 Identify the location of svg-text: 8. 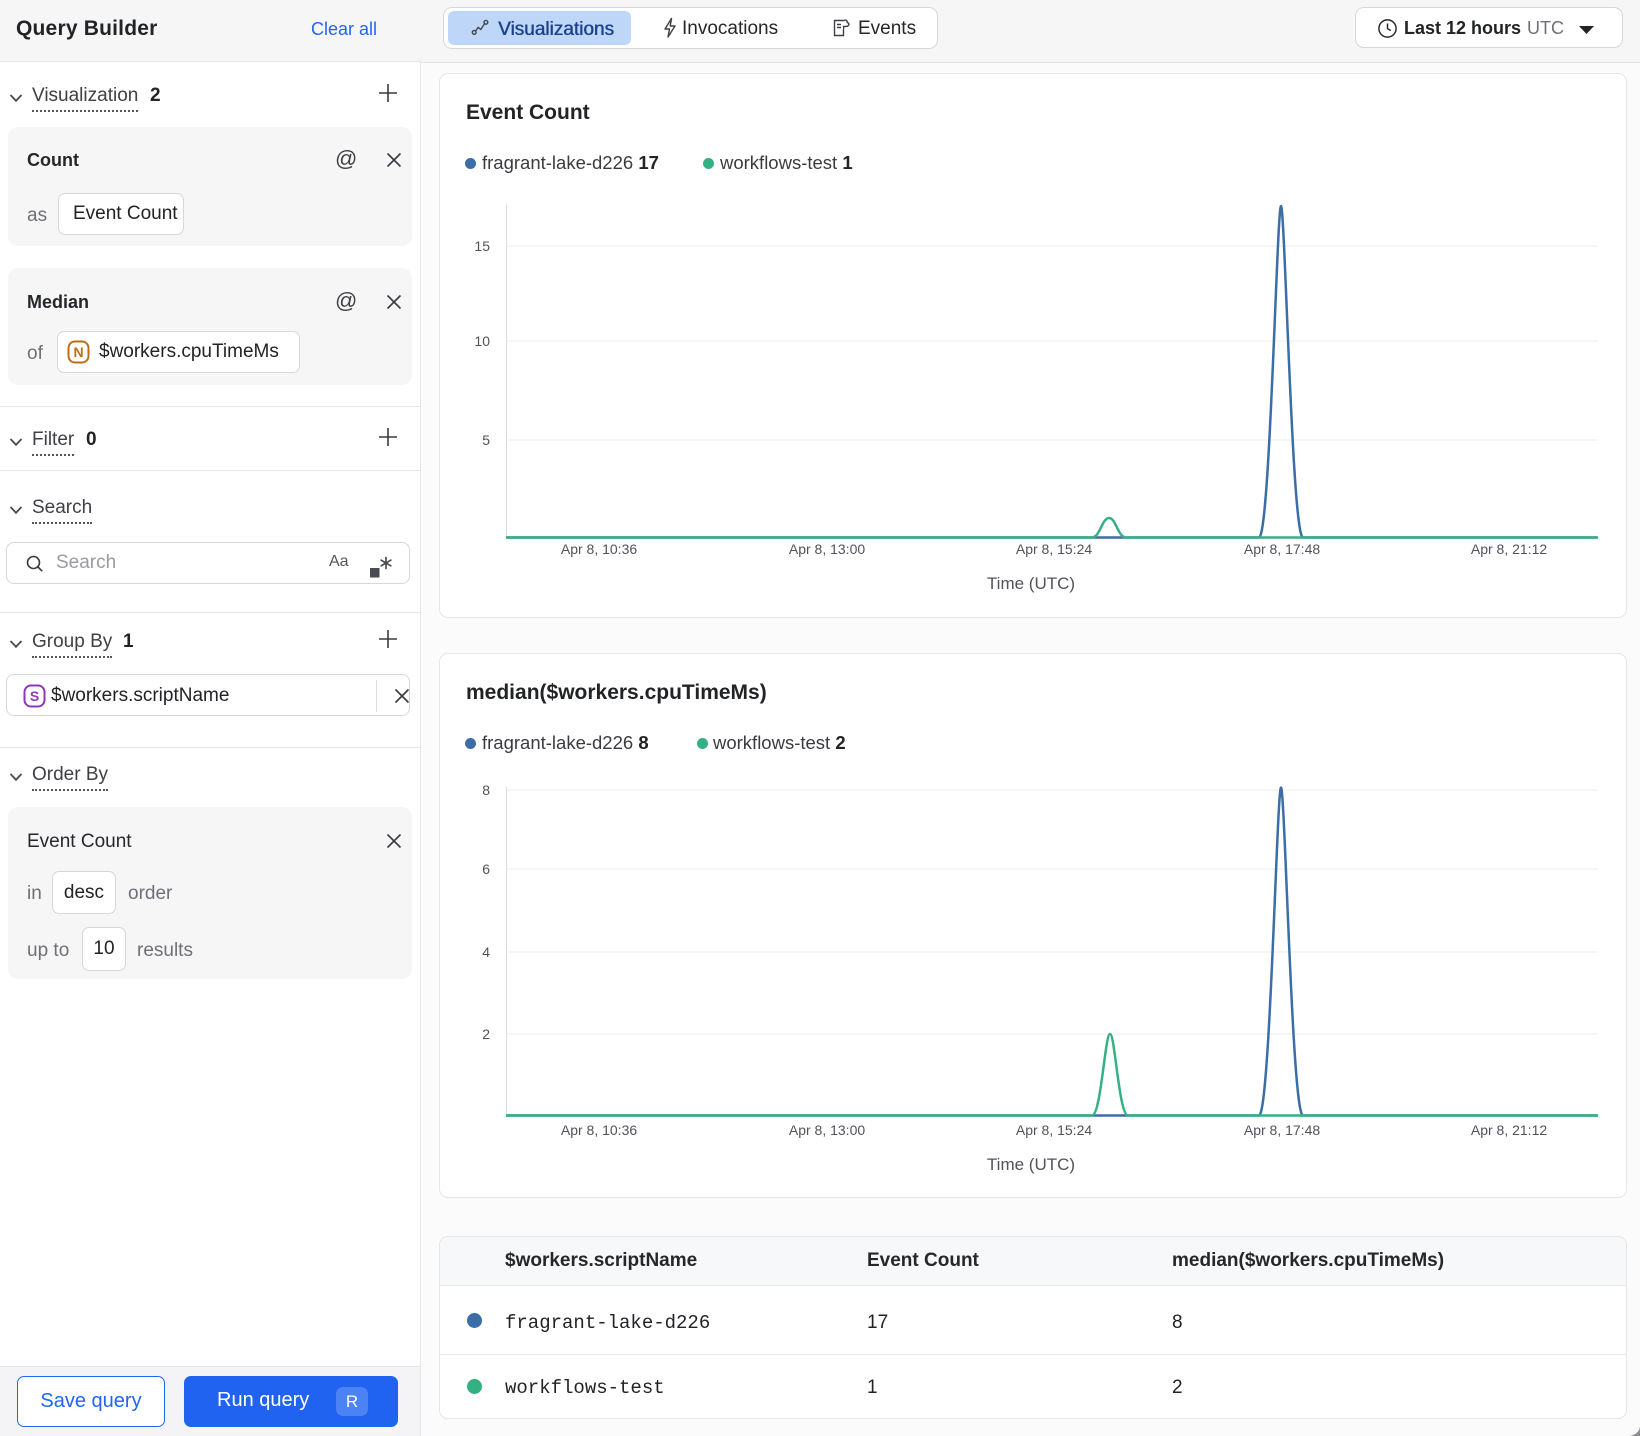
(486, 790).